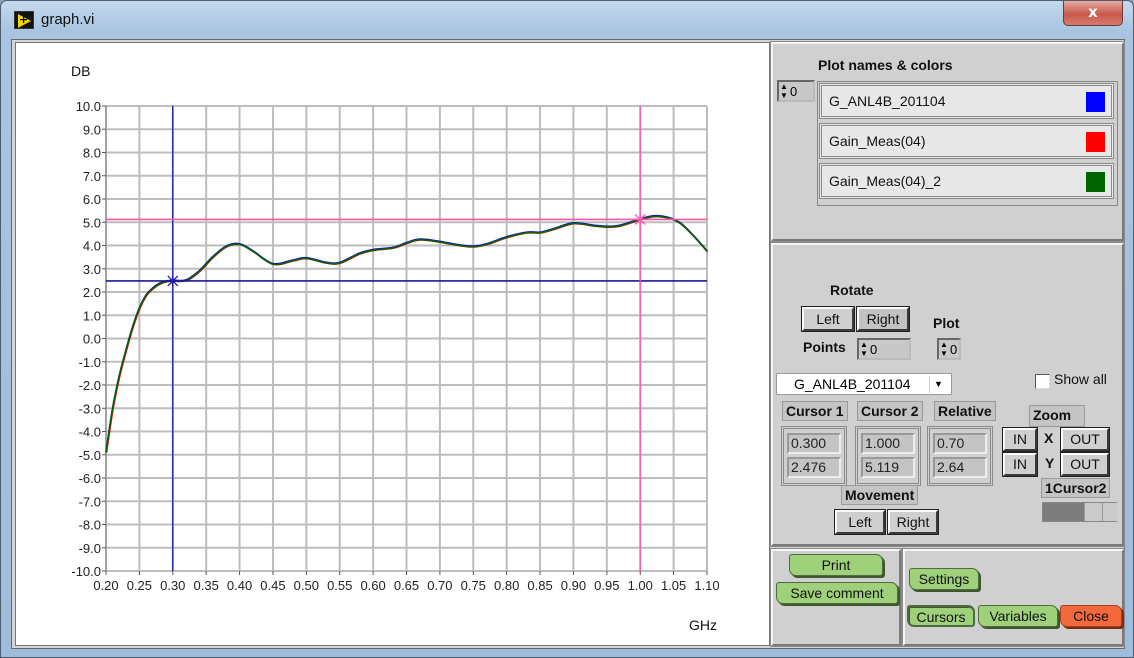 This screenshot has width=1134, height=658. What do you see at coordinates (90, 362) in the screenshot?
I see `y-tick-label: -1.0` at bounding box center [90, 362].